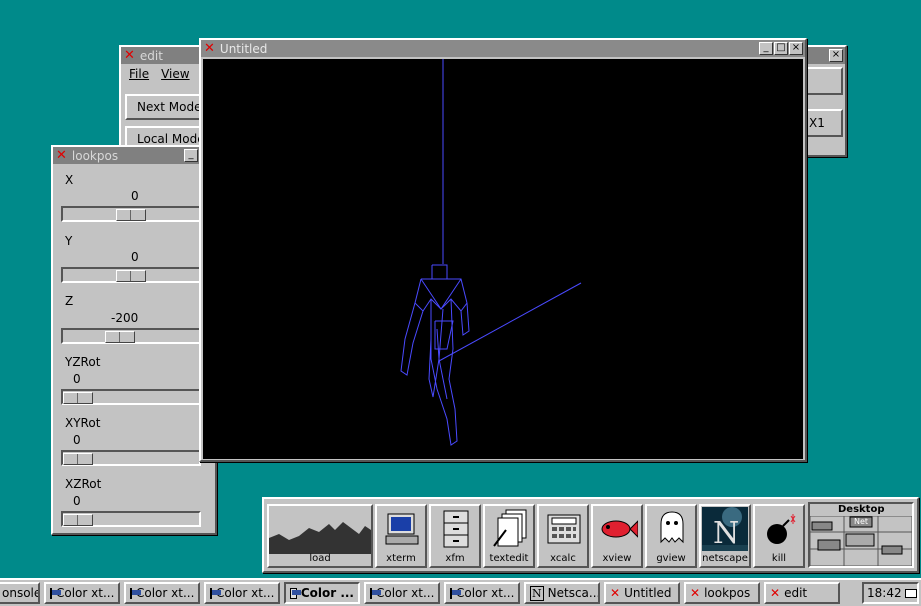  I want to click on netscape-icon: N, so click(725, 529).